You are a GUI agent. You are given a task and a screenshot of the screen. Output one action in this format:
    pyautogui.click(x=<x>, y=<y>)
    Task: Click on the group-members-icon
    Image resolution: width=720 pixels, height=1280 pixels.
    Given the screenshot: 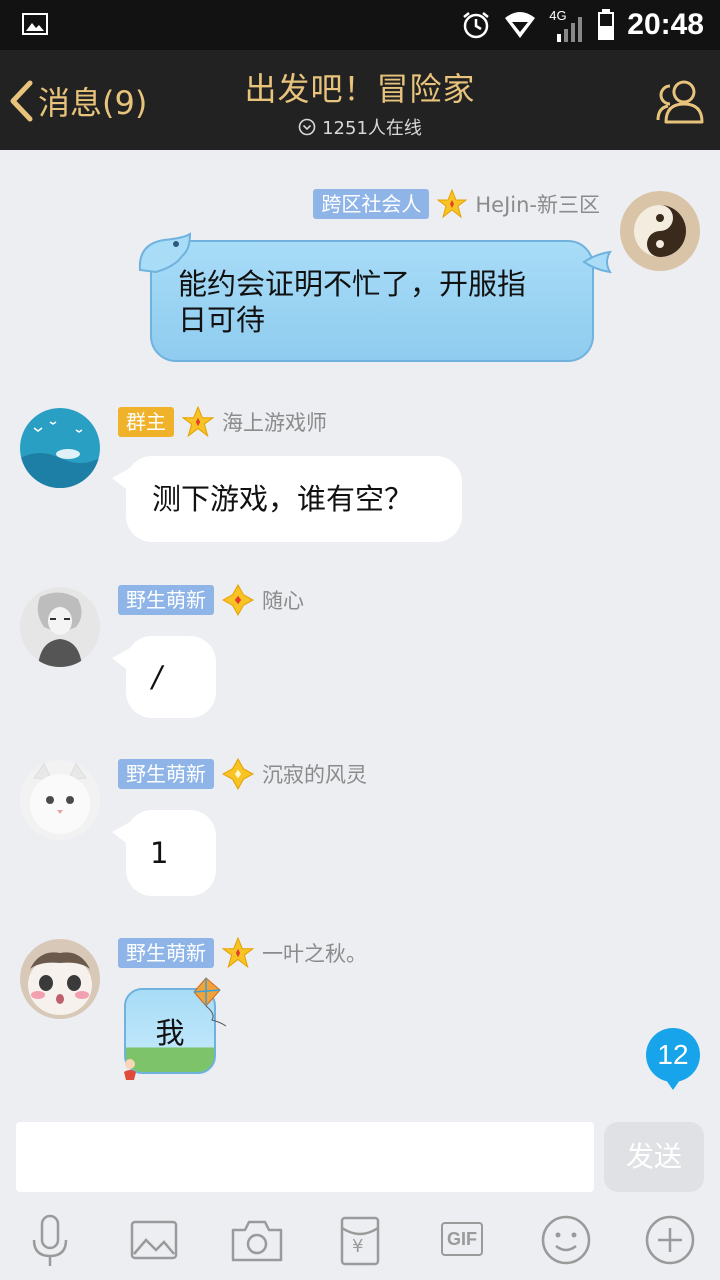 What is the action you would take?
    pyautogui.click(x=682, y=101)
    